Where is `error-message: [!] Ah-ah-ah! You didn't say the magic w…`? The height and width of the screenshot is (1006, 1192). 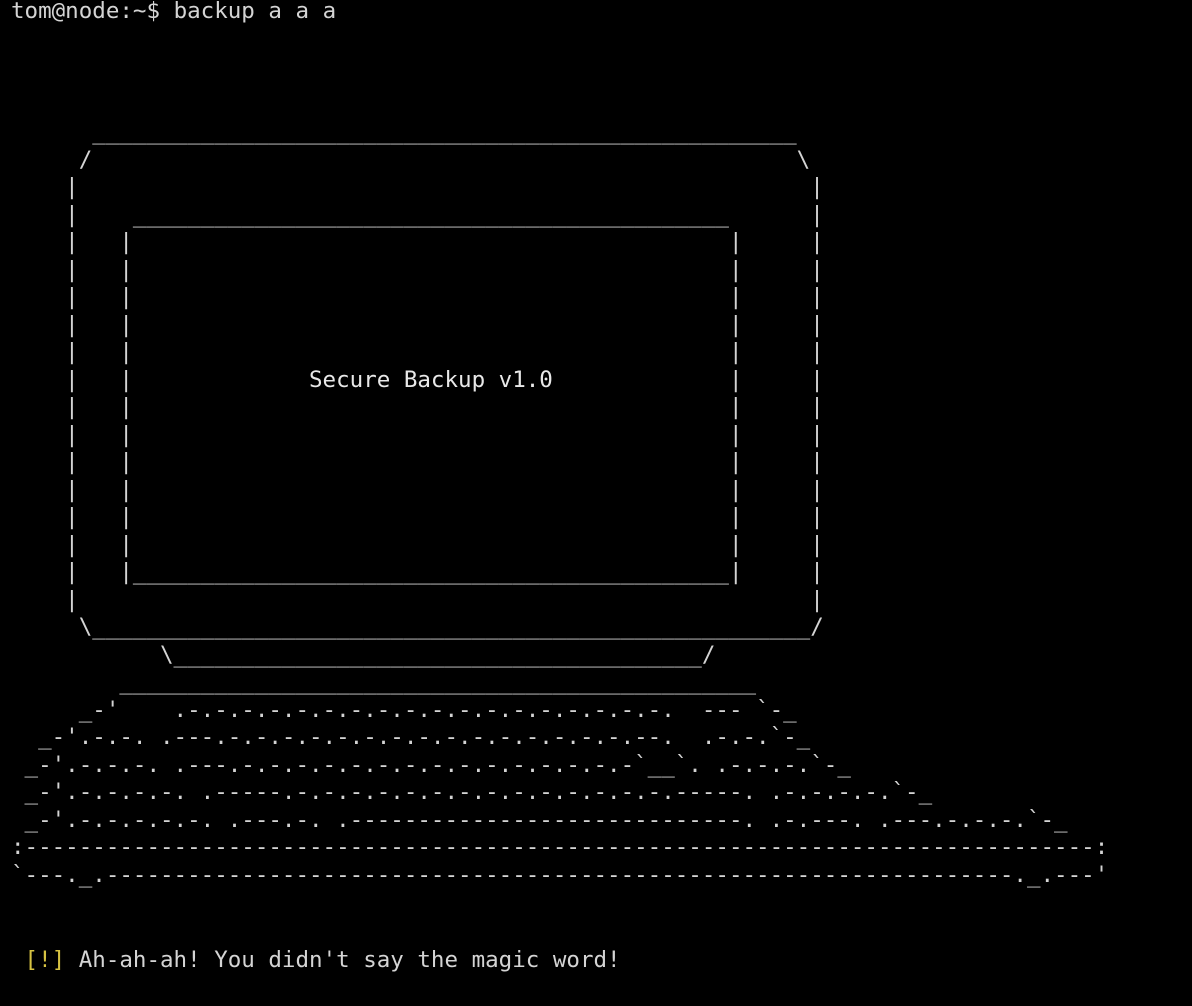 error-message: [!] Ah-ah-ah! You didn't say the magic w… is located at coordinates (316, 960).